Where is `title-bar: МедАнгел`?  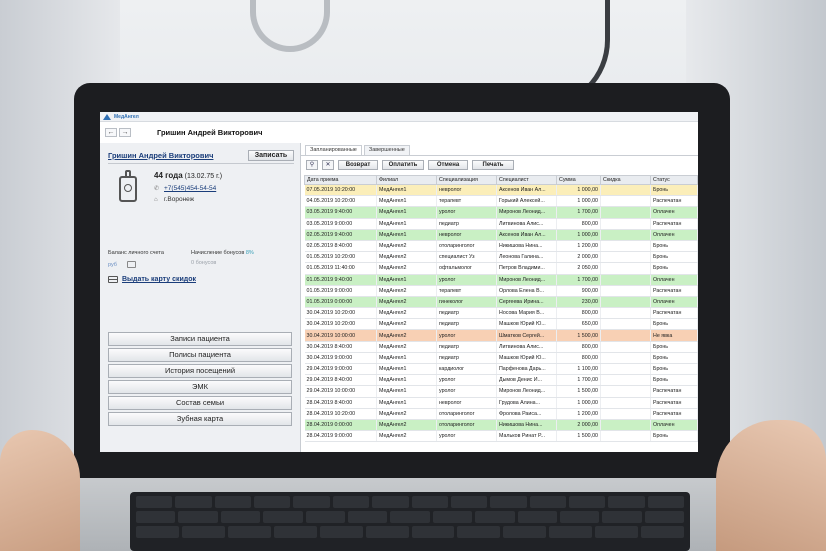
title-bar: МедАнгел is located at coordinates (399, 117).